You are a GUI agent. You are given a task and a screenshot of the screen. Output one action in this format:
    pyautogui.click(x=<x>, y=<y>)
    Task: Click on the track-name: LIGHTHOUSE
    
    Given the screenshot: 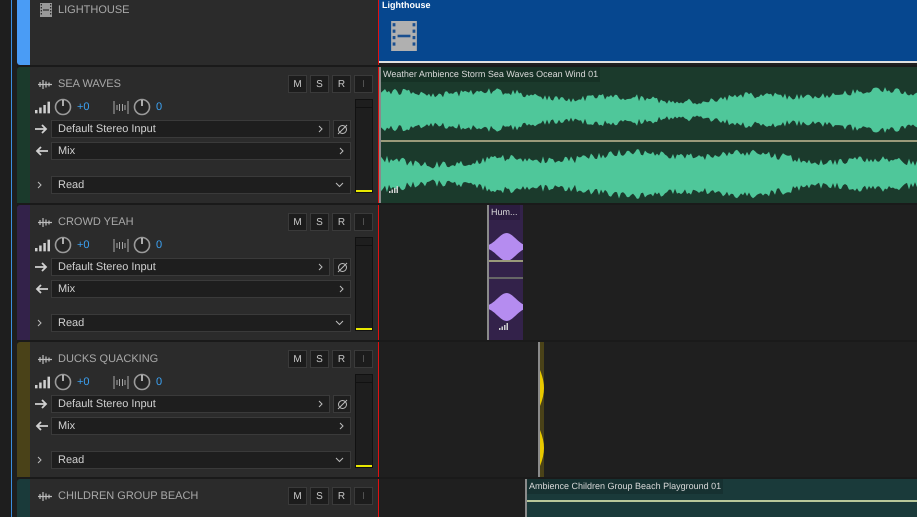 What is the action you would take?
    pyautogui.click(x=94, y=10)
    